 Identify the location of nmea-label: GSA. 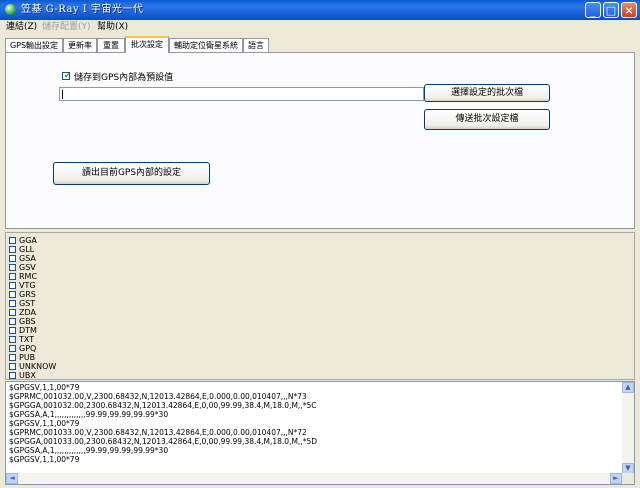
(27, 258).